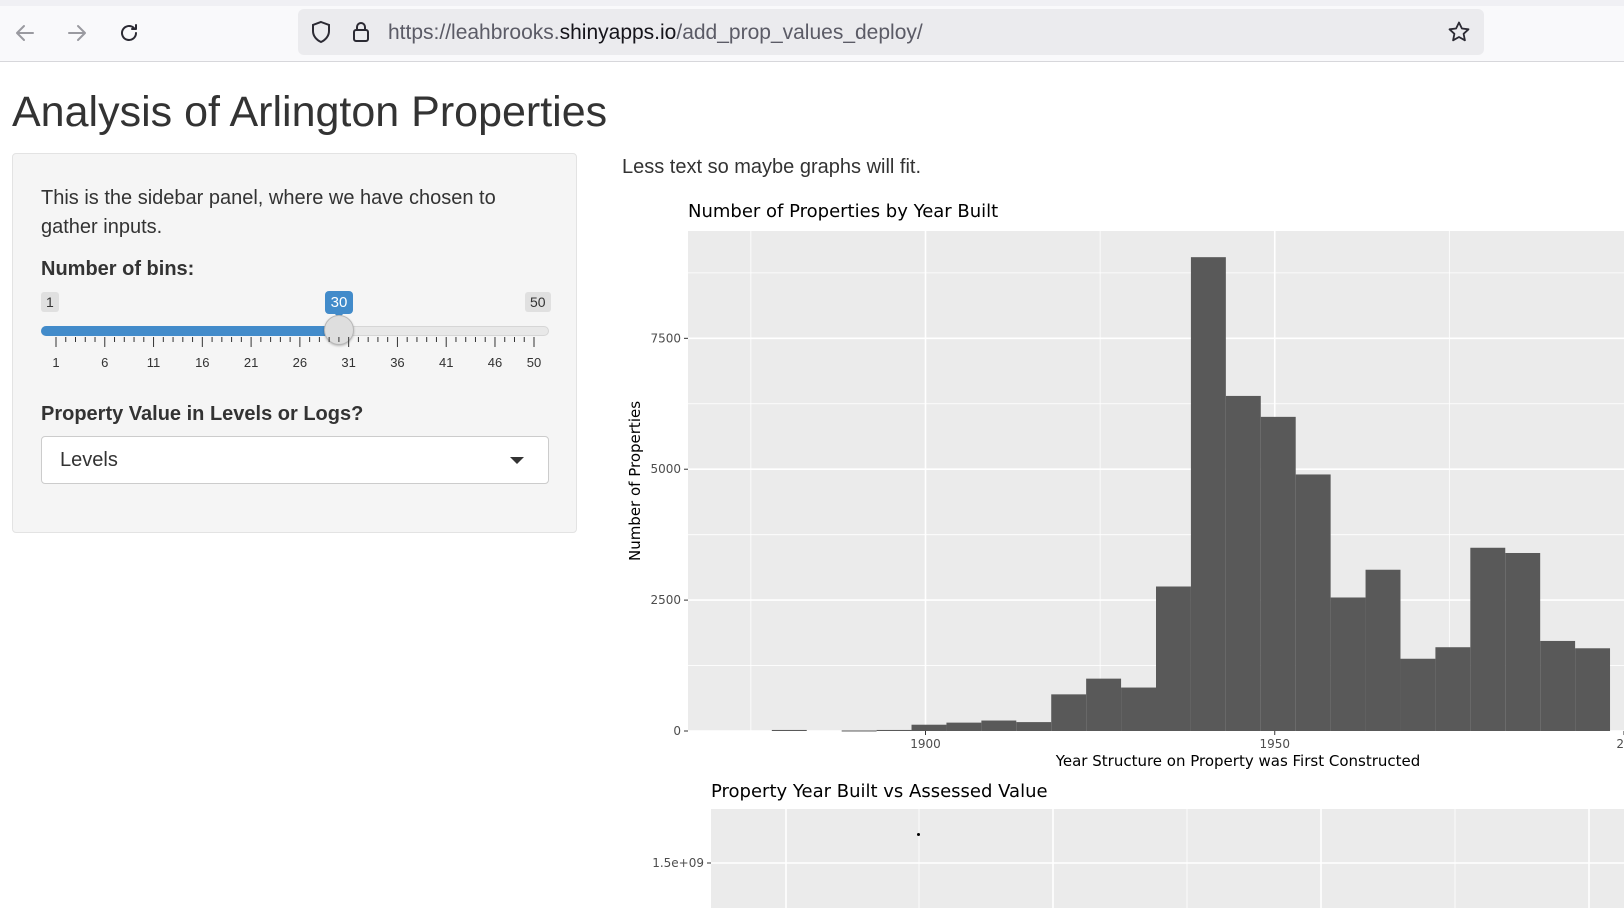 Image resolution: width=1624 pixels, height=908 pixels. I want to click on back-button, so click(25, 33).